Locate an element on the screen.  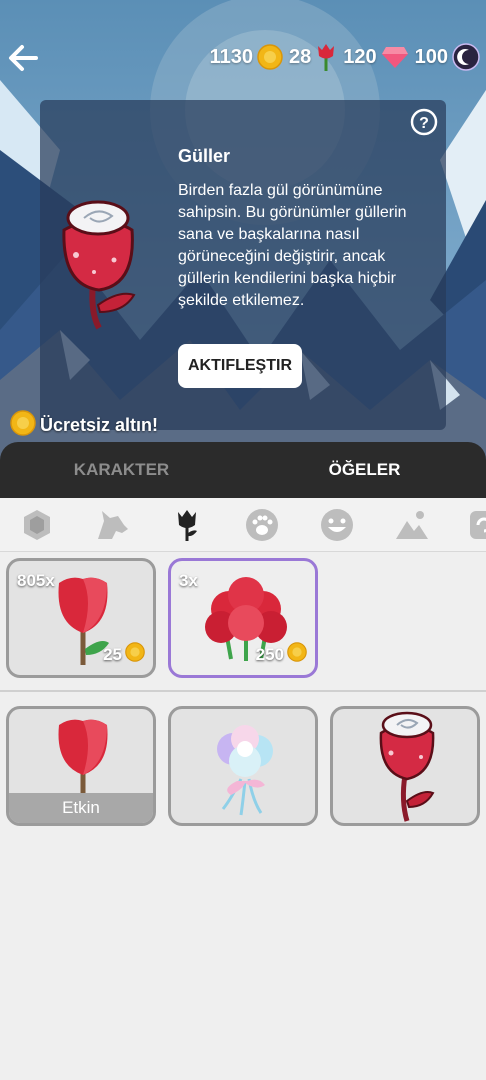
currency-bar: 1130 28 120 100 is located at coordinates (345, 57).